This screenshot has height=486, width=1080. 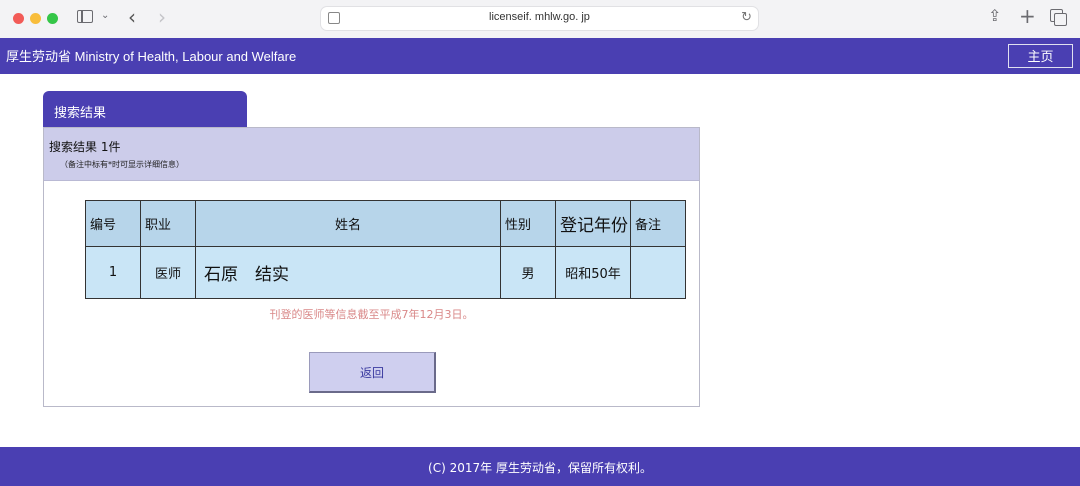 I want to click on result-table: 编号 职业 姓名 性别 登记年份 备注 1 医师 石原 结实 男 昭和50年, so click(x=385, y=249).